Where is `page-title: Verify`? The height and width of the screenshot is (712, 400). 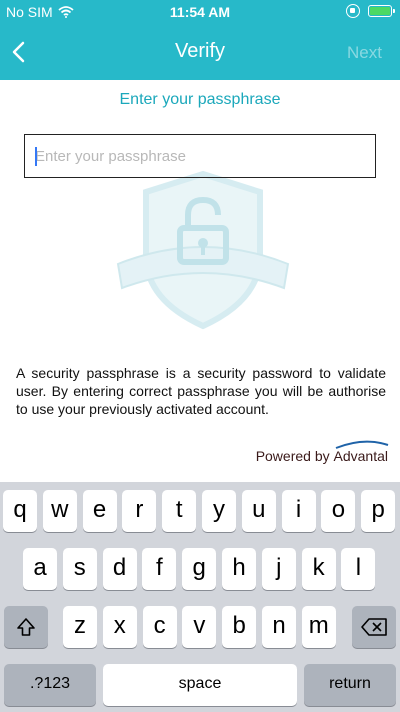
page-title: Verify is located at coordinates (200, 51).